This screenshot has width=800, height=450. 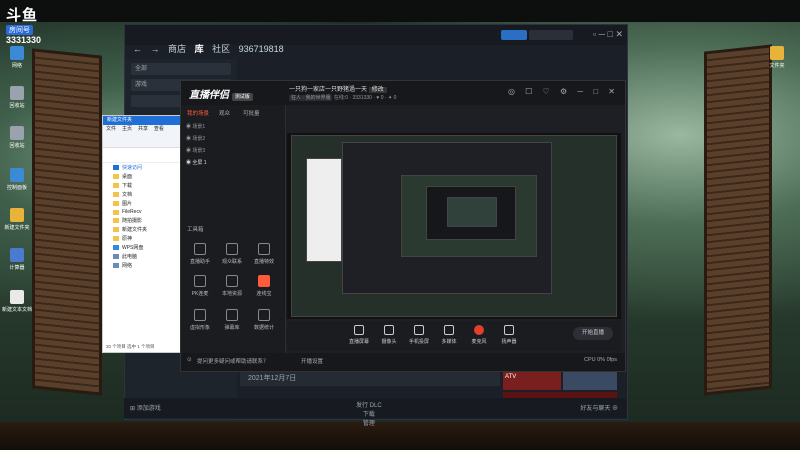 What do you see at coordinates (142, 247) in the screenshot?
I see `list-item: WPS网盘` at bounding box center [142, 247].